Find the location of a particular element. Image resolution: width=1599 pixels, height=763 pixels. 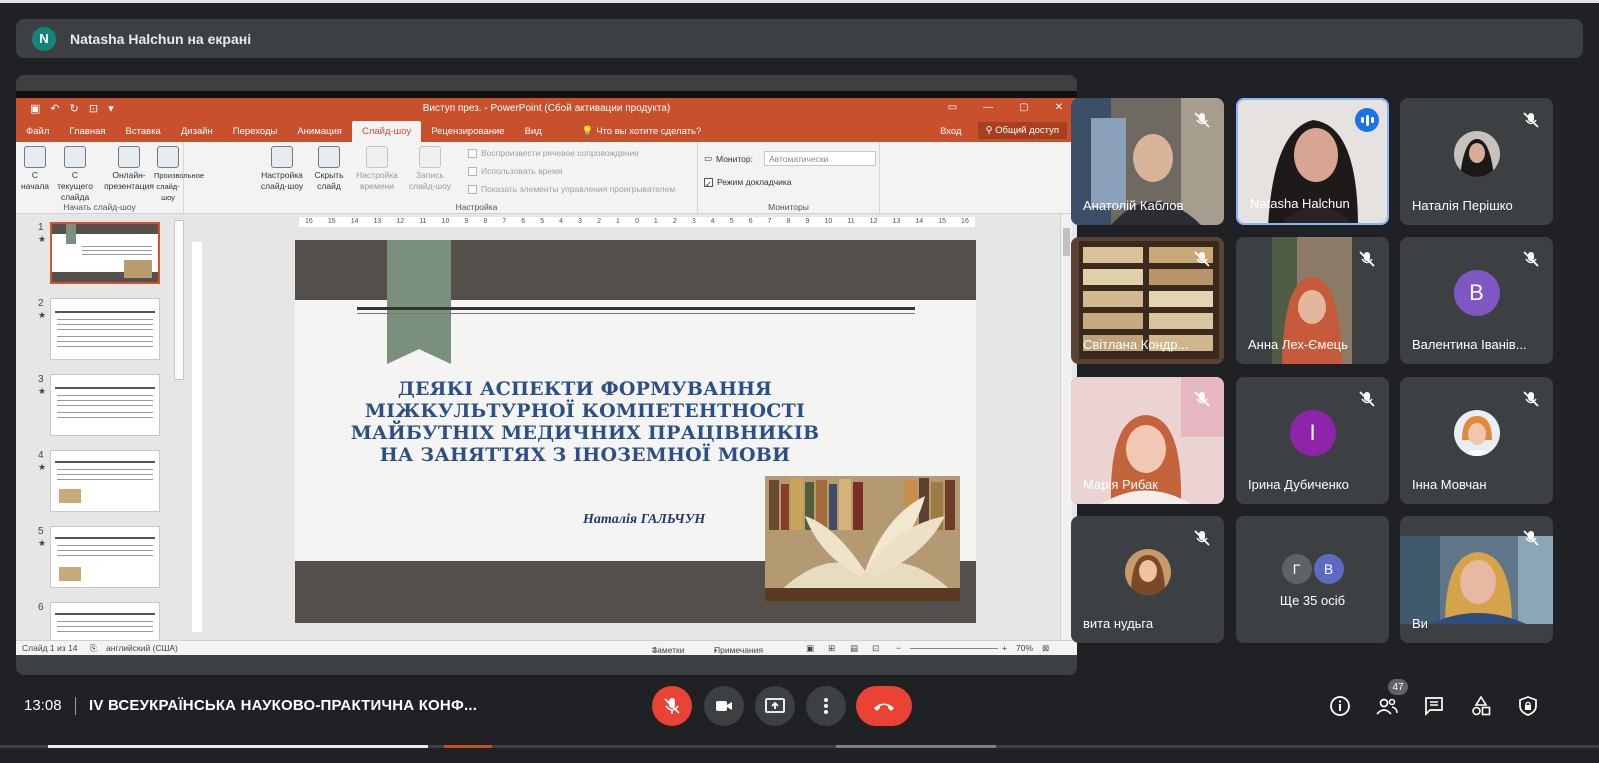

maximize-icon: ▢ is located at coordinates (1023, 107).